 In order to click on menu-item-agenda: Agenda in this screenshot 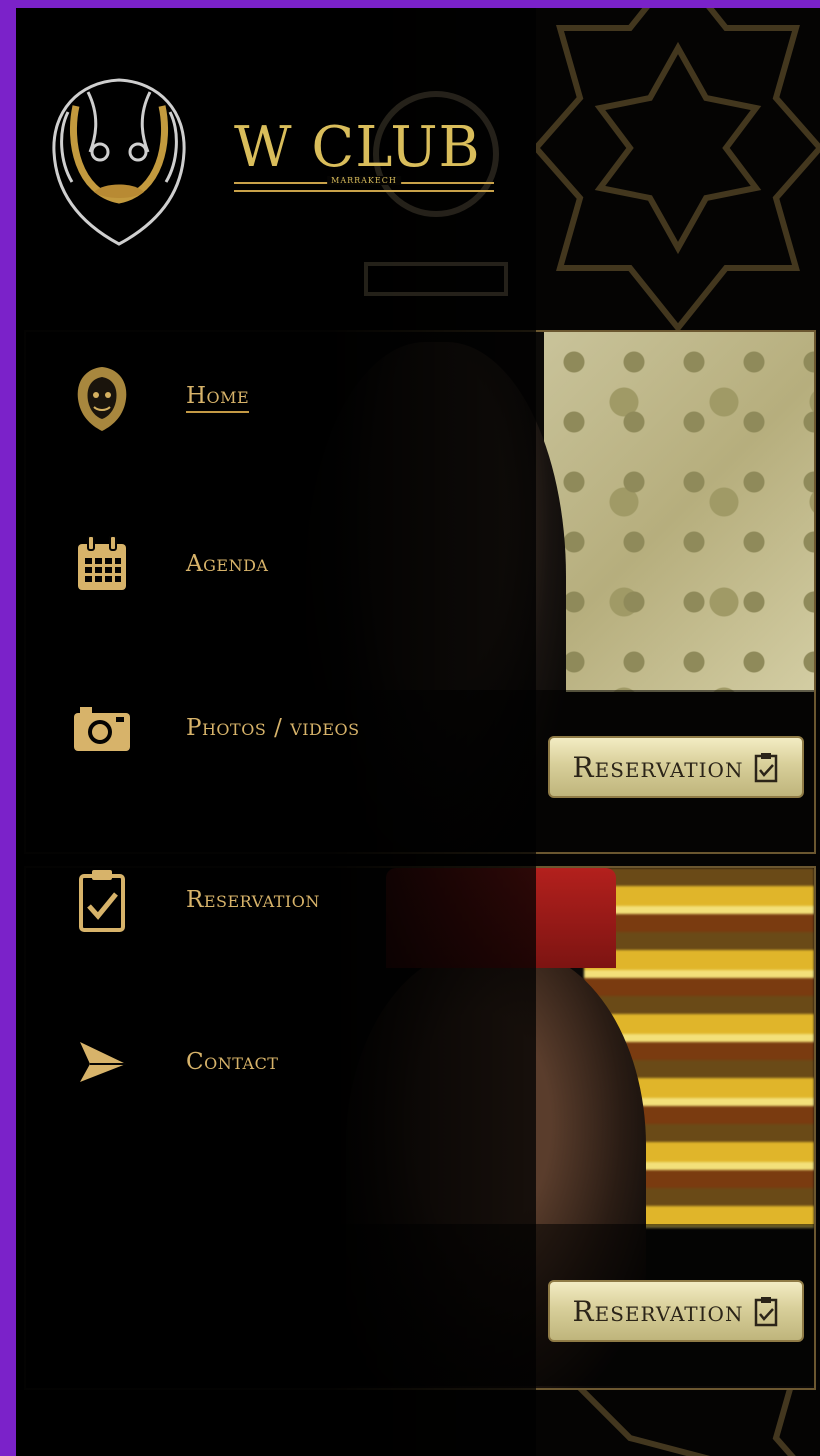, I will do `click(282, 564)`.